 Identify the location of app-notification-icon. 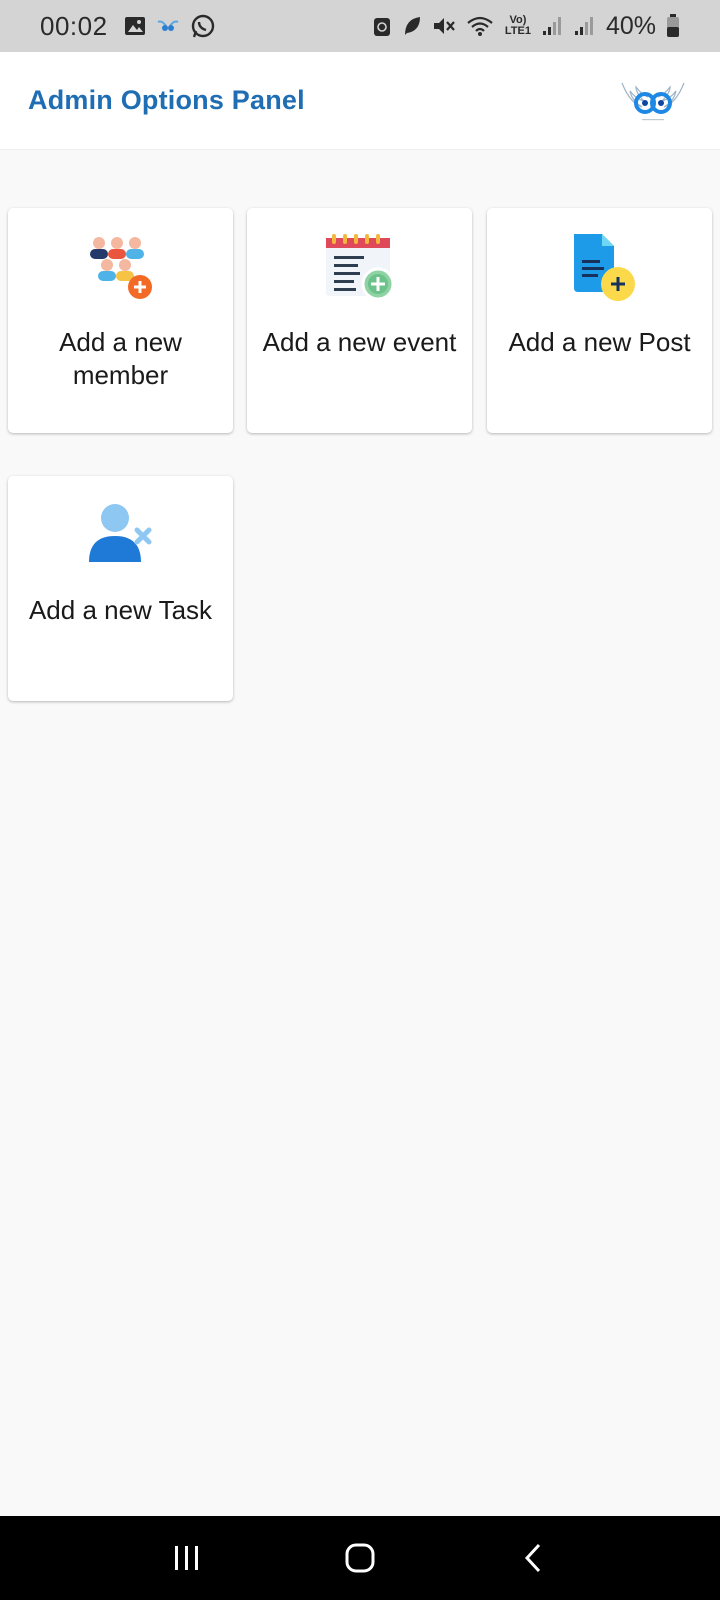
(168, 26).